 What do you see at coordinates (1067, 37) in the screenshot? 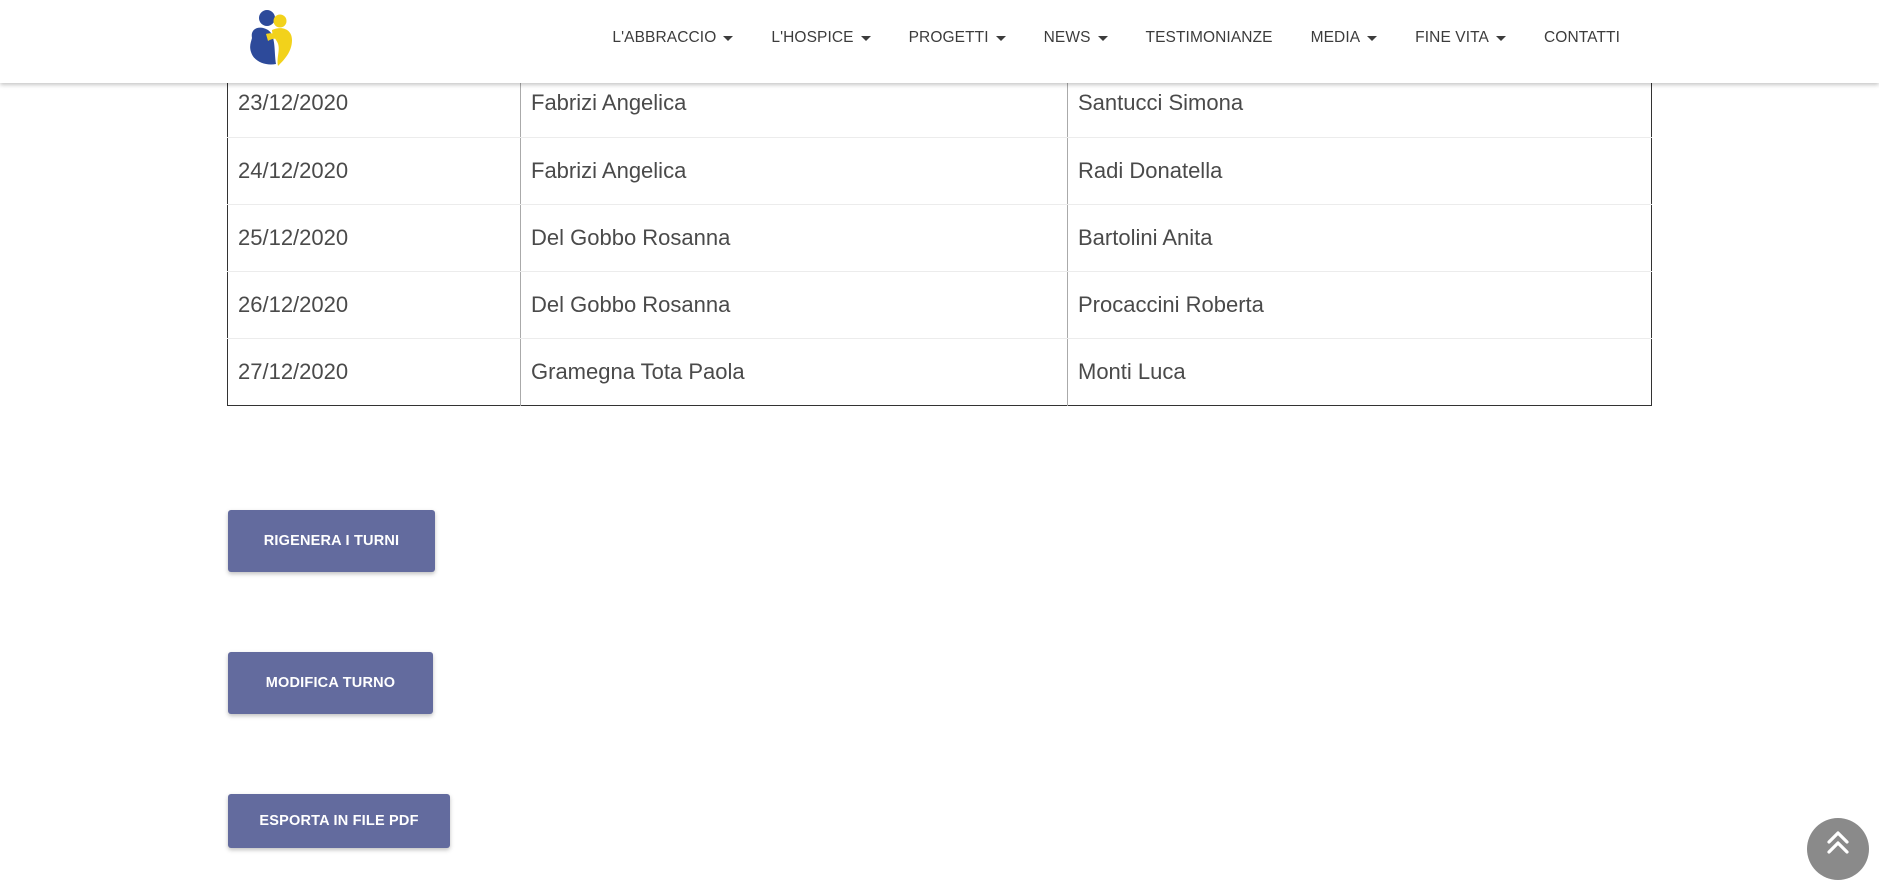
I see `nav-item-label: NEWS` at bounding box center [1067, 37].